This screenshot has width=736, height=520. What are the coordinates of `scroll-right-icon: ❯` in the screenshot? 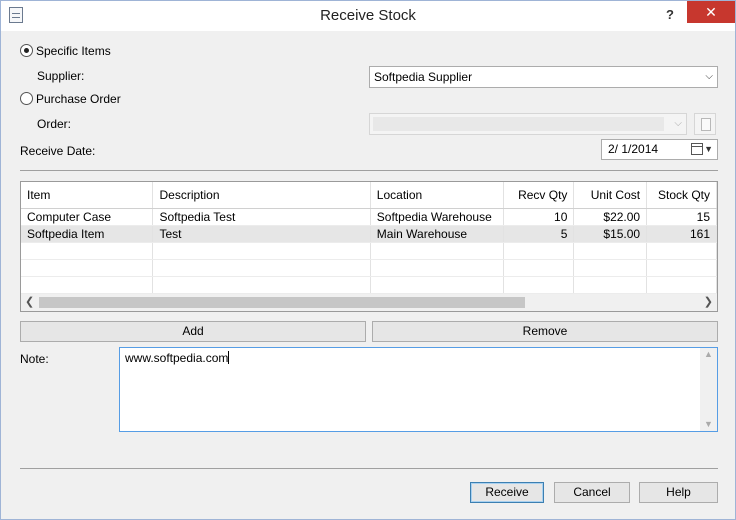 It's located at (708, 301).